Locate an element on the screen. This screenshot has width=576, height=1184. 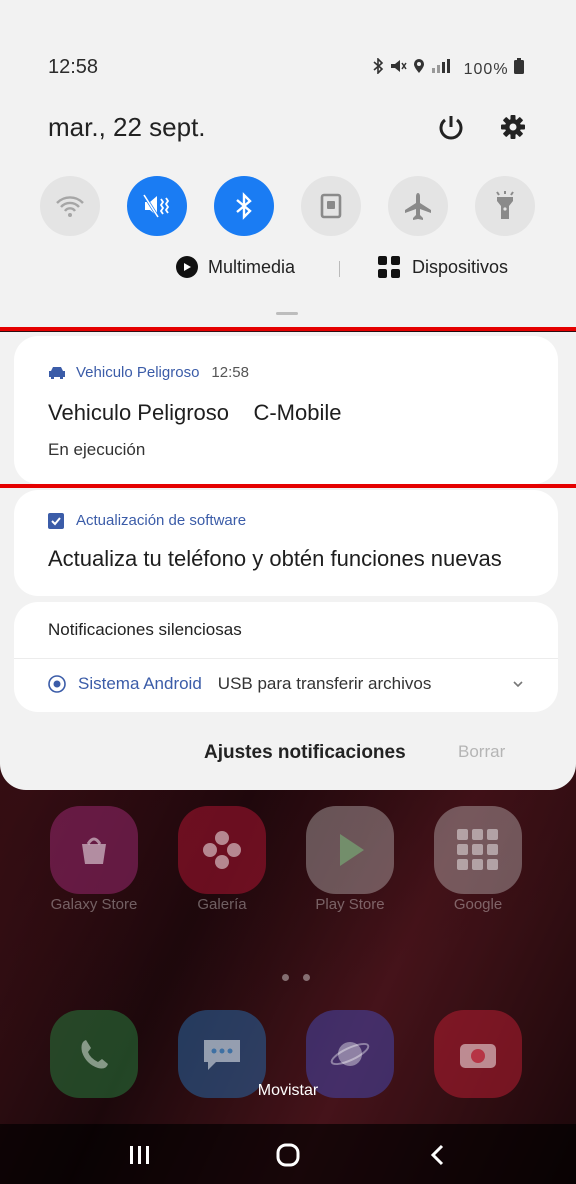
home-icon is located at coordinates (288, 1155).